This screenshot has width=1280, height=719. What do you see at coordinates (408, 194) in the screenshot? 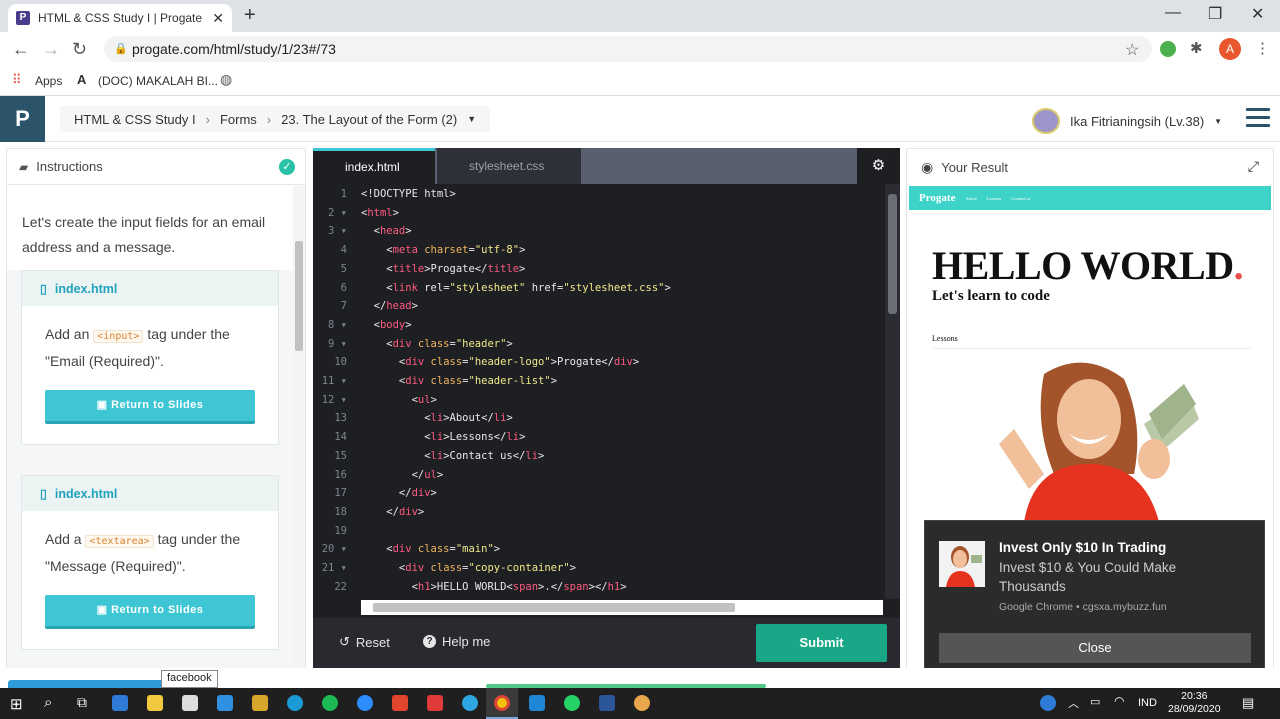
I see `code-line: <!DOCTYPE html>` at bounding box center [408, 194].